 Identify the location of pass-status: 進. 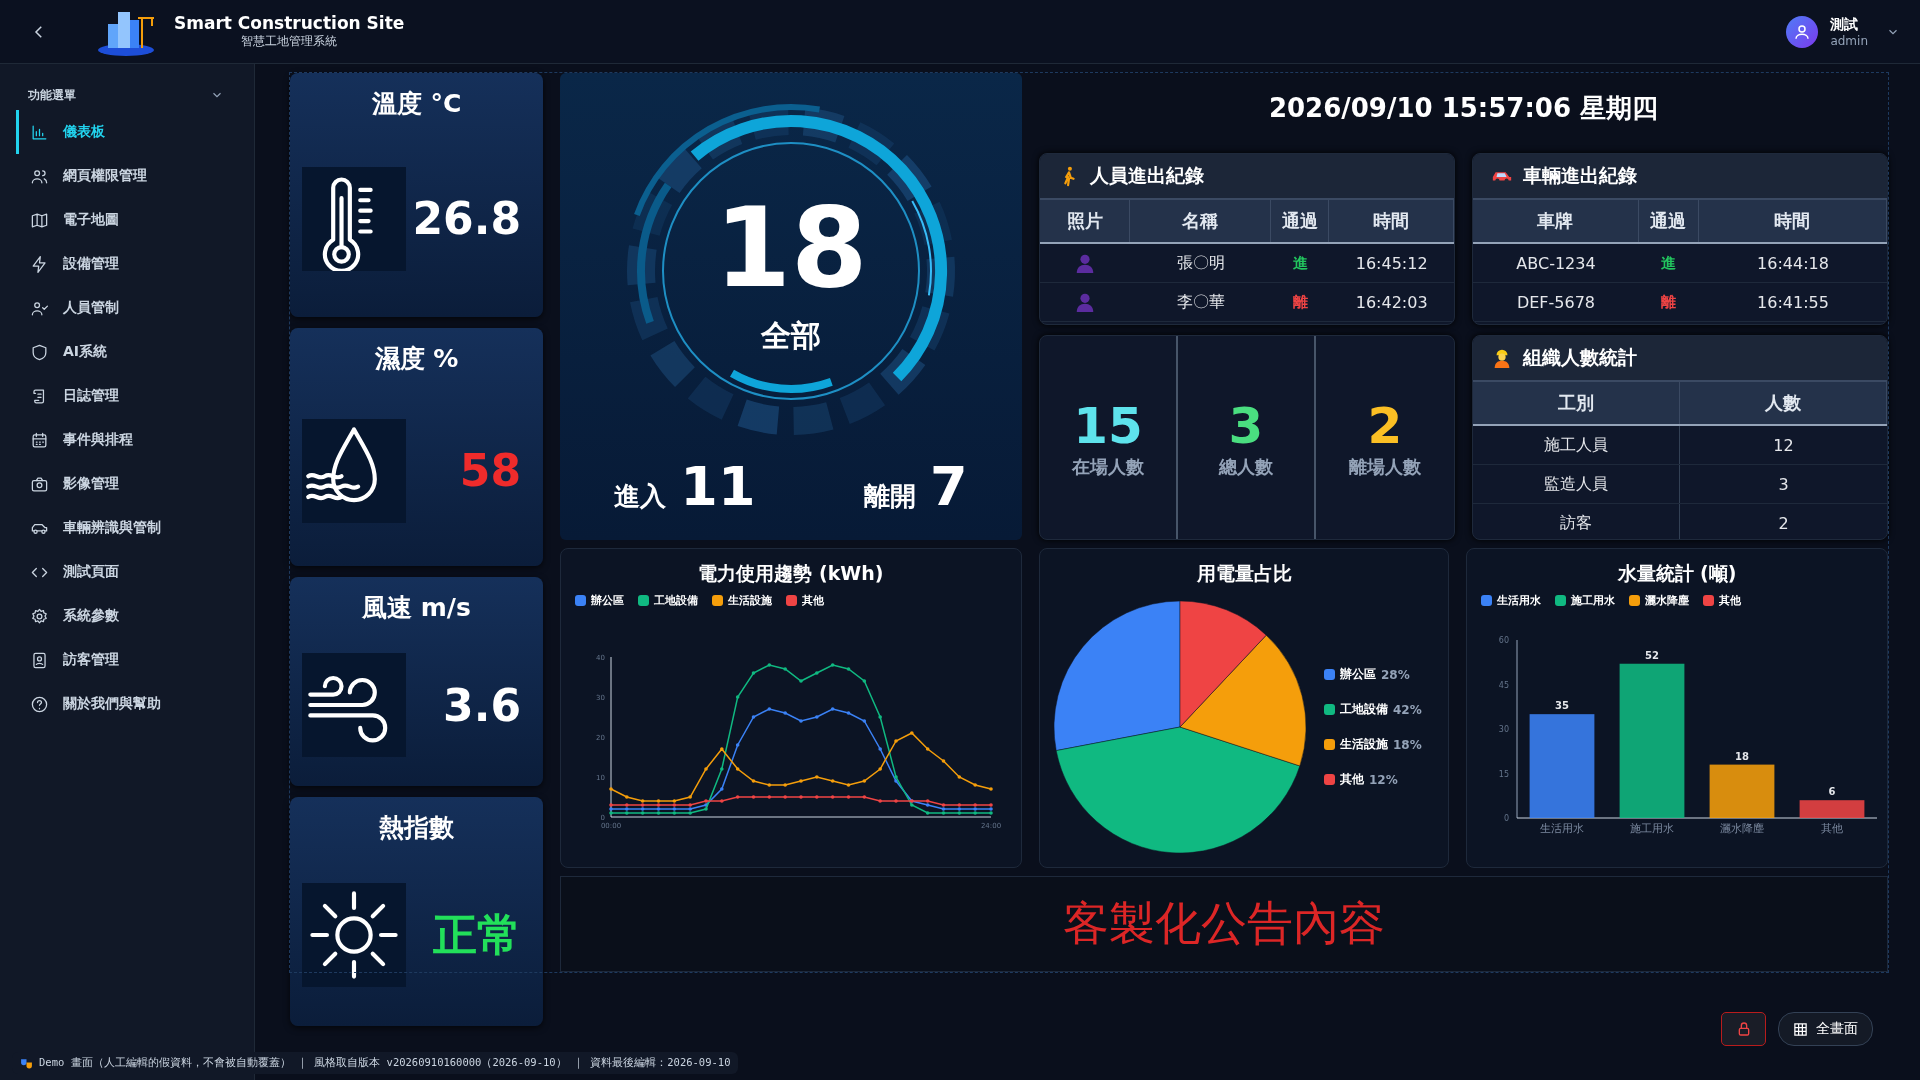
(1300, 263).